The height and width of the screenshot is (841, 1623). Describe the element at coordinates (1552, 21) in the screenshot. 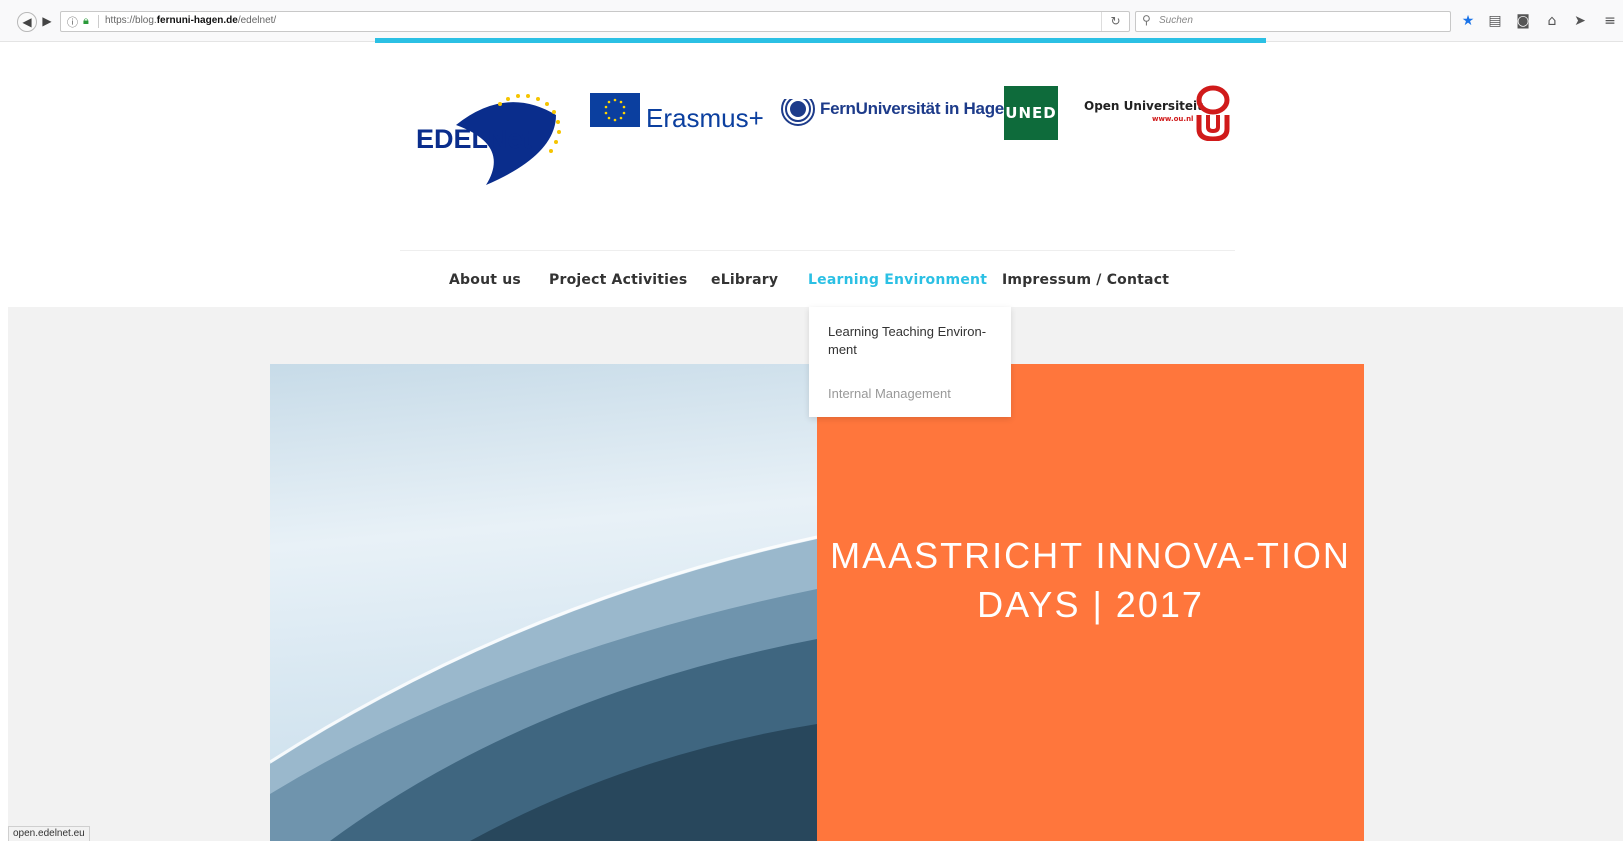

I see `home-icon: ⌂` at that location.